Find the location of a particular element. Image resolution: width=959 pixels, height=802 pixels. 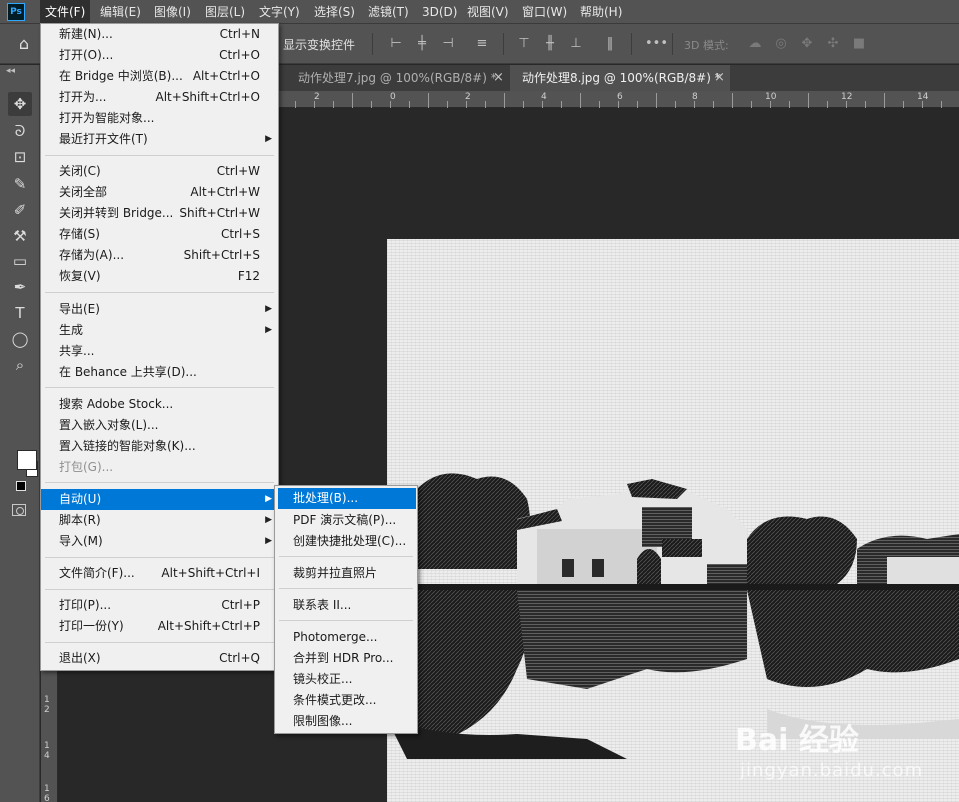

align-bottom-icon: ⊥ is located at coordinates (576, 44).